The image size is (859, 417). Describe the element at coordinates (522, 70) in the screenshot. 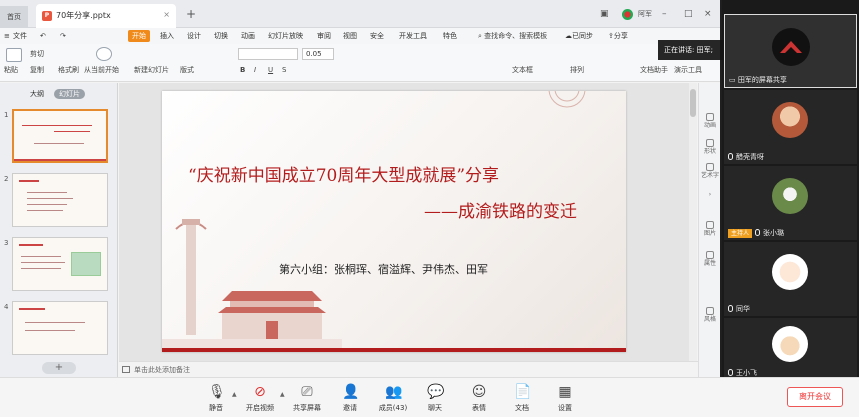

I see `textbox-button: 文本框` at that location.